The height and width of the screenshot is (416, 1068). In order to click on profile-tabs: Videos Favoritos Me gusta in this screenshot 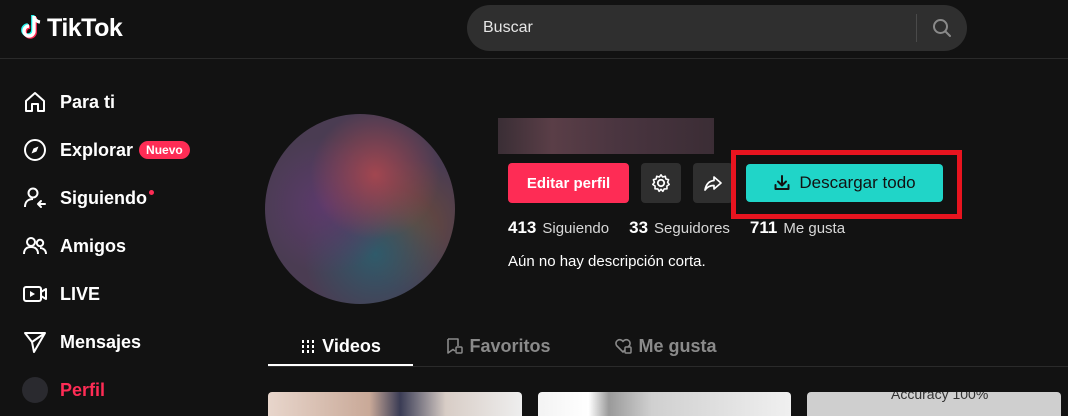, I will do `click(668, 346)`.